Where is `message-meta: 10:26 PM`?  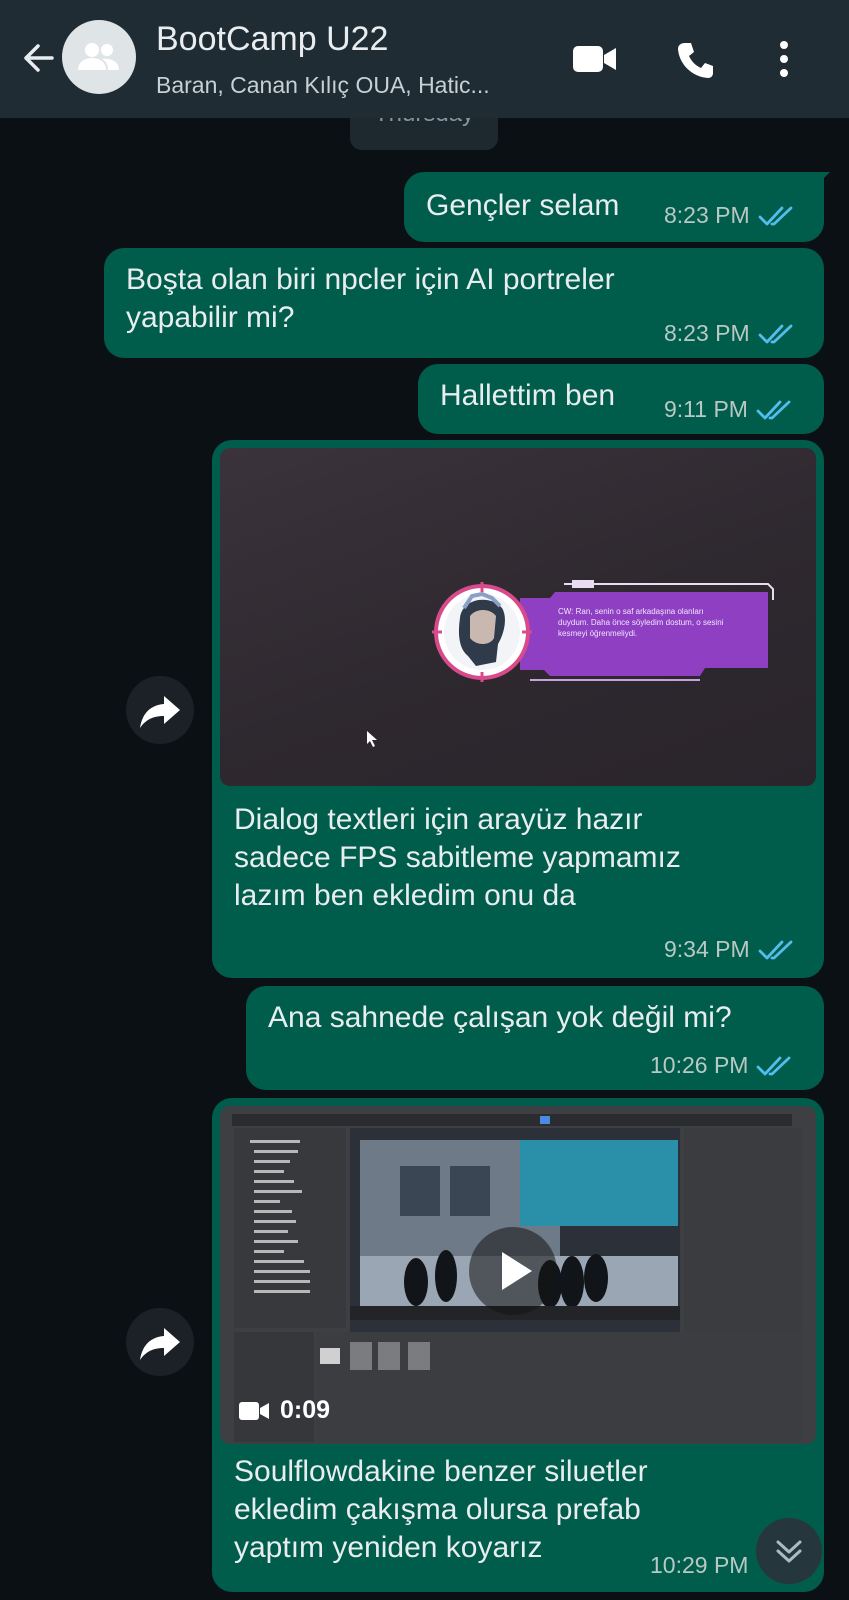
message-meta: 10:26 PM is located at coordinates (721, 1065).